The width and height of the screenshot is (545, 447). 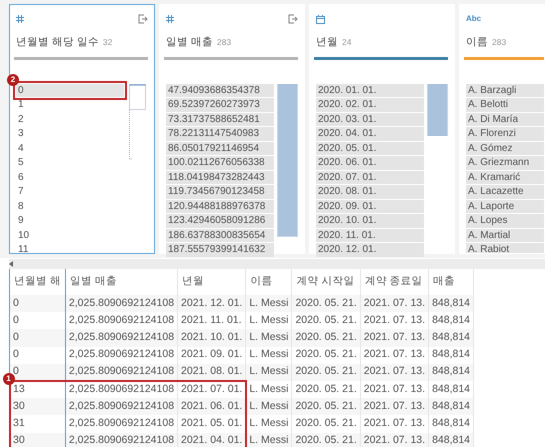 I want to click on field-value: 119.73456790123458, so click(x=220, y=192).